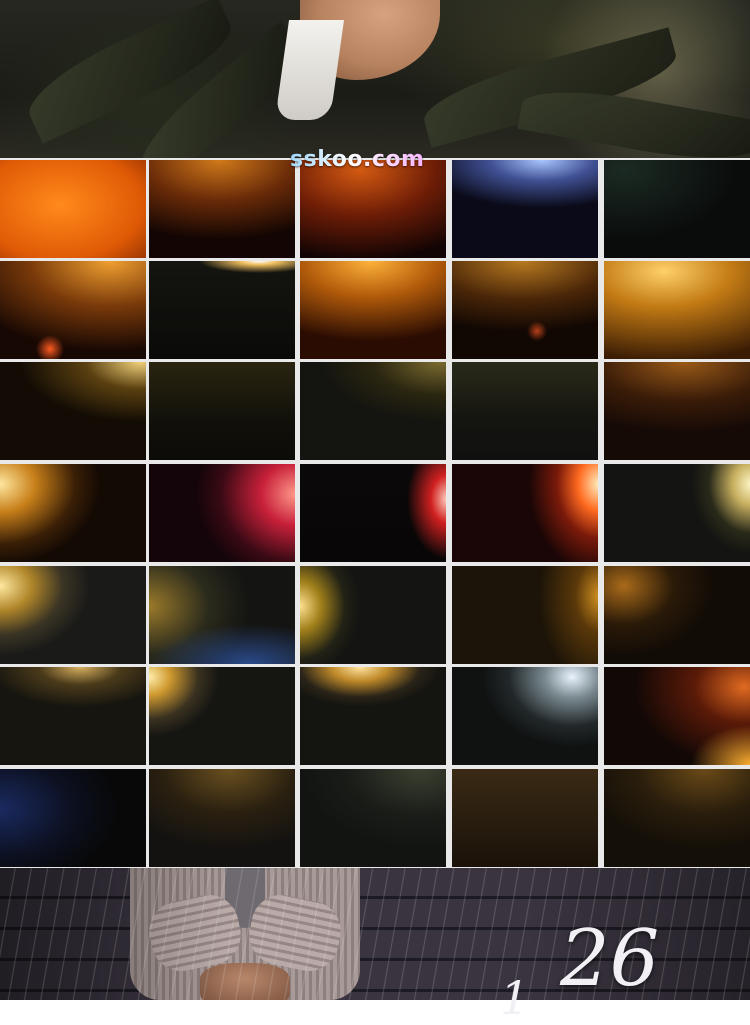  What do you see at coordinates (357, 159) in the screenshot?
I see `watermark: sskoo.com` at bounding box center [357, 159].